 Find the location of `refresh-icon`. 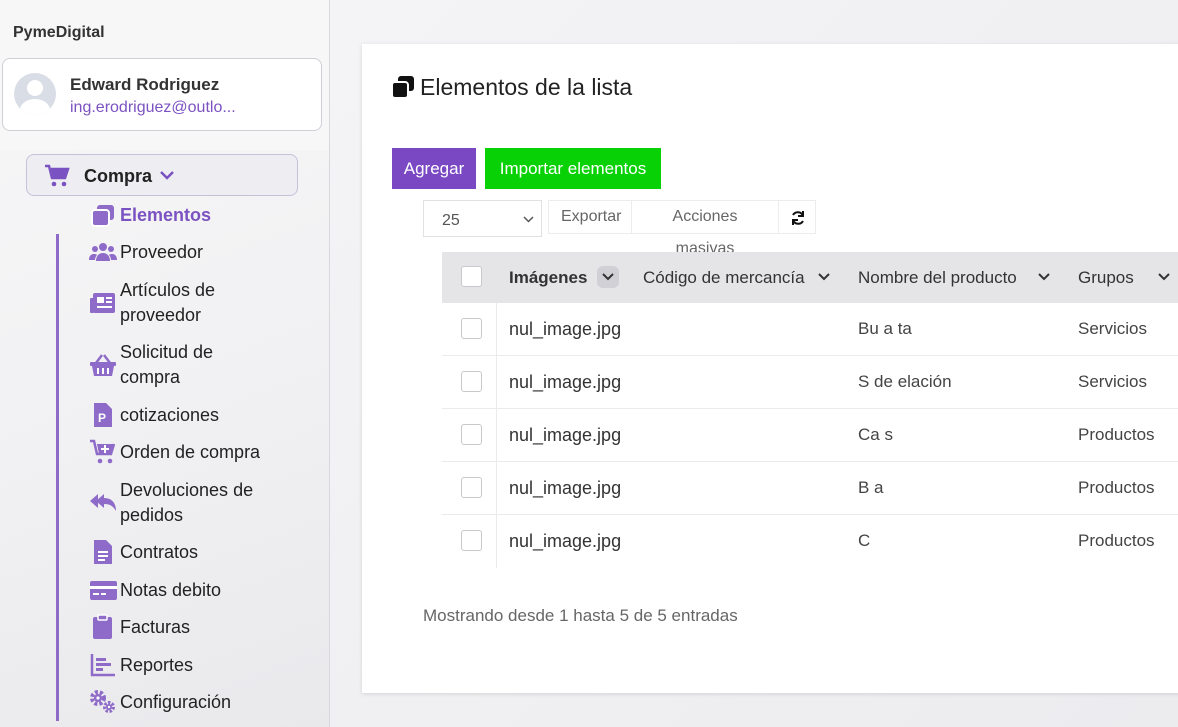

refresh-icon is located at coordinates (798, 218).